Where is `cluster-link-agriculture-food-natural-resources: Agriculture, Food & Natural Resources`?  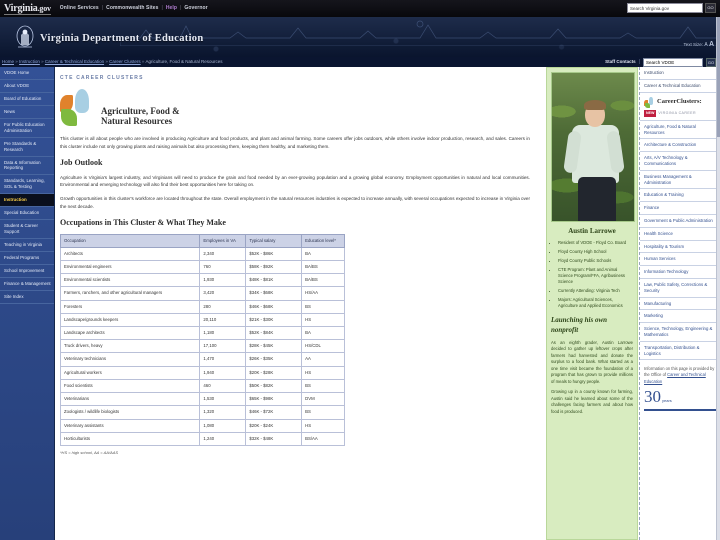 cluster-link-agriculture-food-natural-resources: Agriculture, Food & Natural Resources is located at coordinates (680, 130).